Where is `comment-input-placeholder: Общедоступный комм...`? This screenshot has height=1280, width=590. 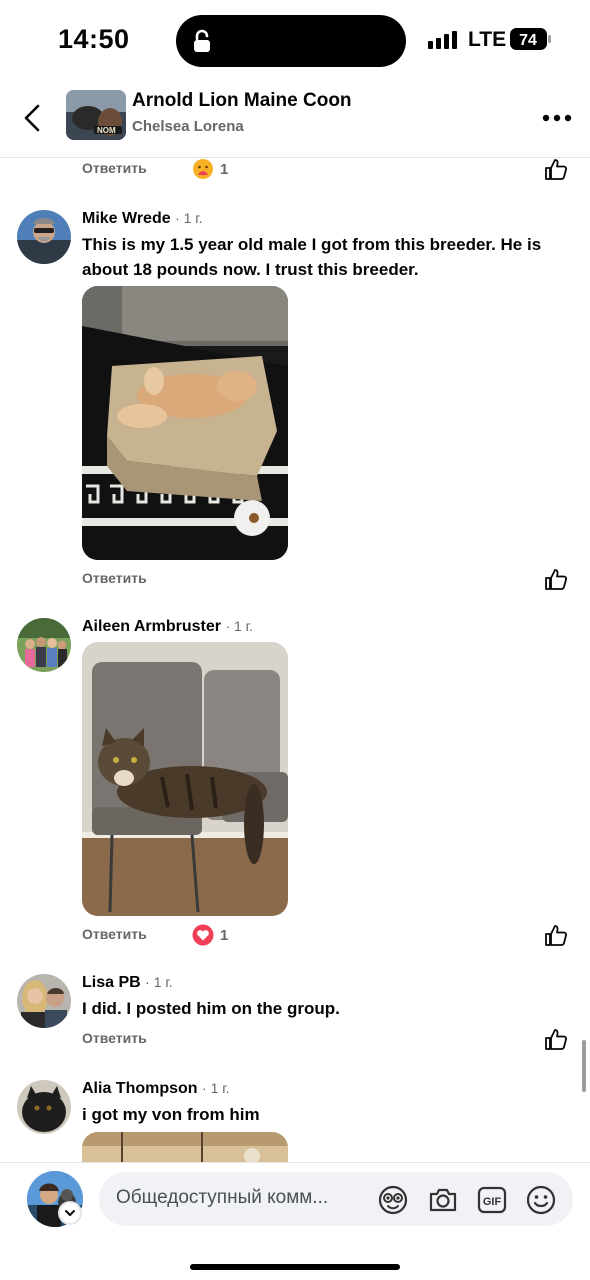
comment-input-placeholder: Общедоступный комм... is located at coordinates (222, 1197).